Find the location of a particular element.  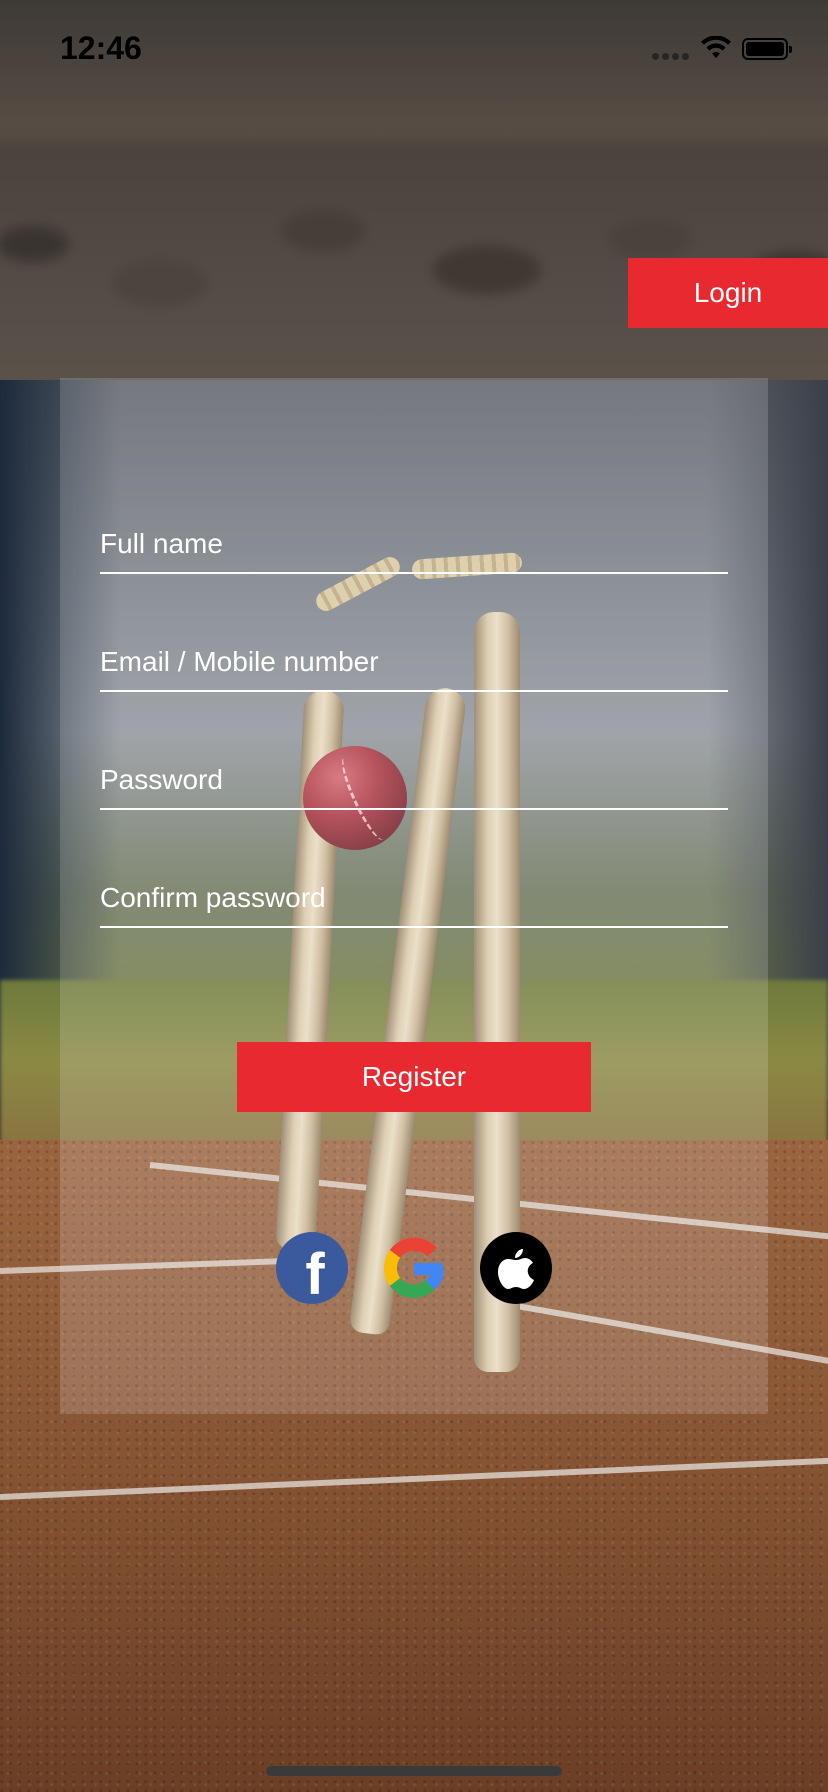

password-input is located at coordinates (414, 780).